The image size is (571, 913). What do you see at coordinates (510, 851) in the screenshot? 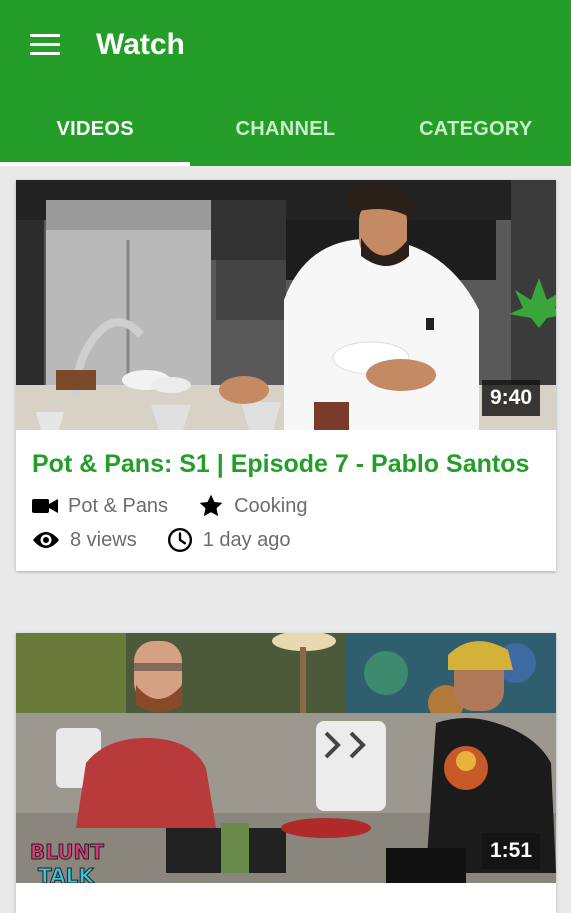
I see `video-duration: 1:51` at bounding box center [510, 851].